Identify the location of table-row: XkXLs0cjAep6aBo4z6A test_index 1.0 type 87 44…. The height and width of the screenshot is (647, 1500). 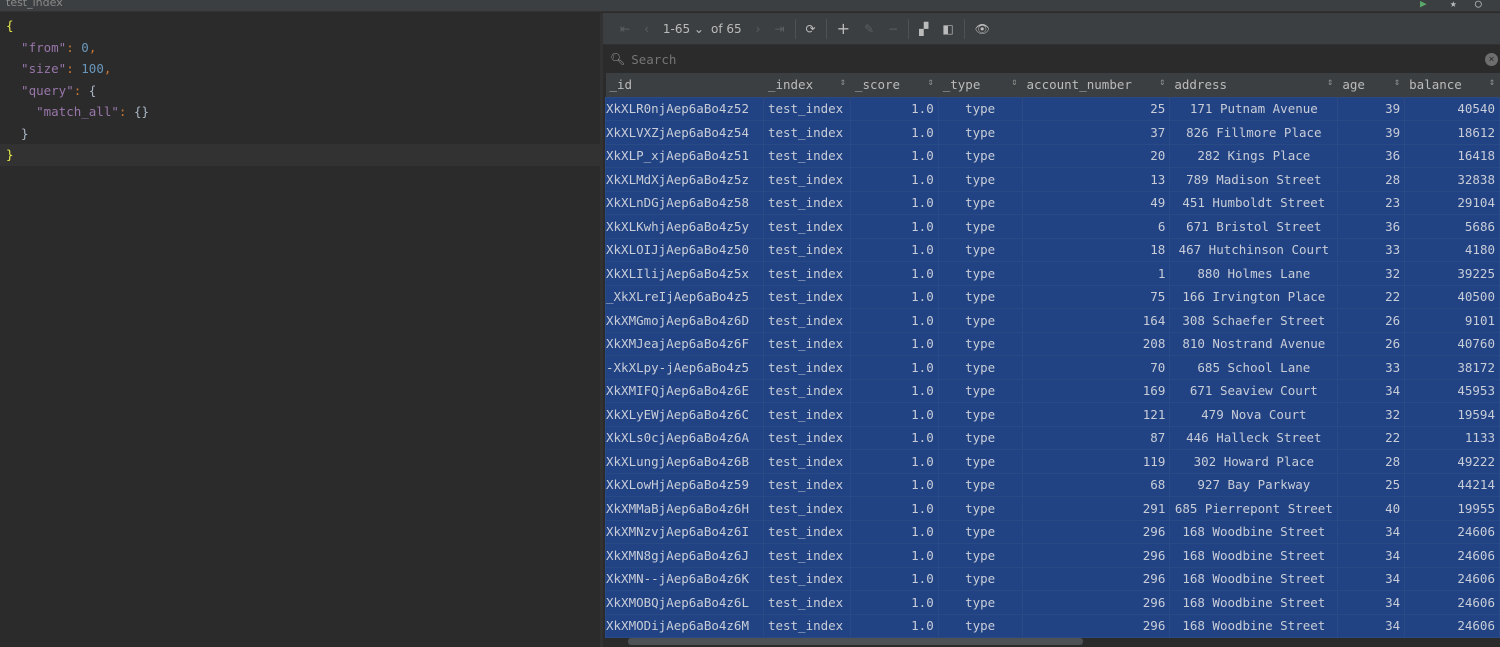
(1052, 437).